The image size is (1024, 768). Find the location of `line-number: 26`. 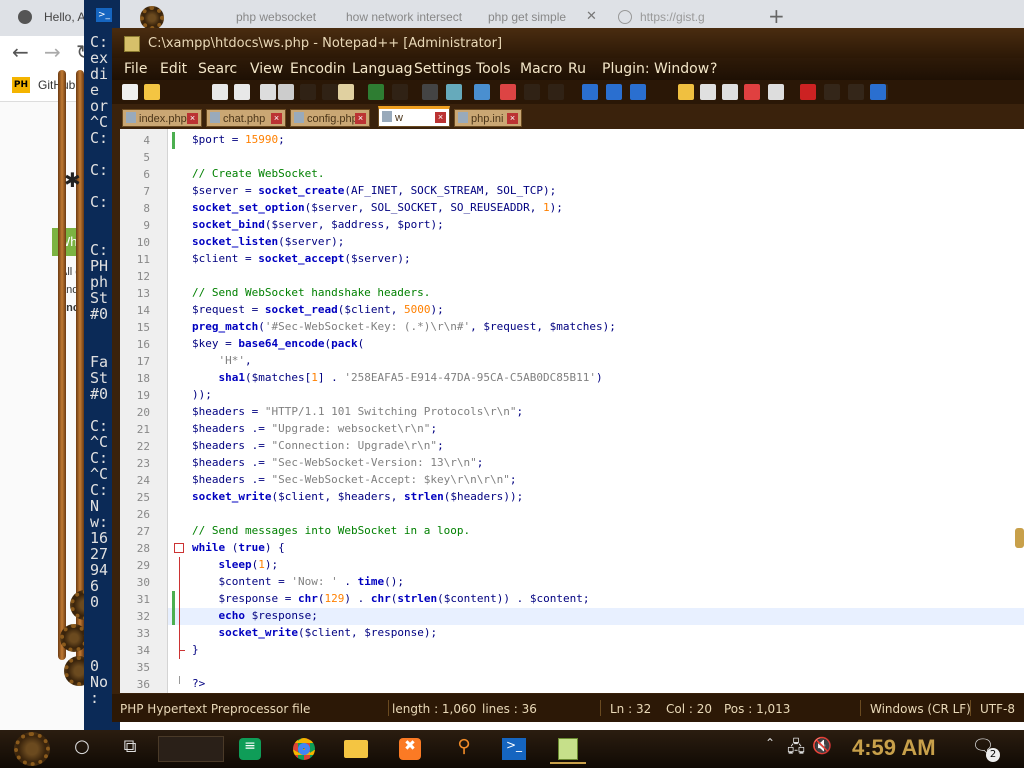

line-number: 26 is located at coordinates (143, 514).